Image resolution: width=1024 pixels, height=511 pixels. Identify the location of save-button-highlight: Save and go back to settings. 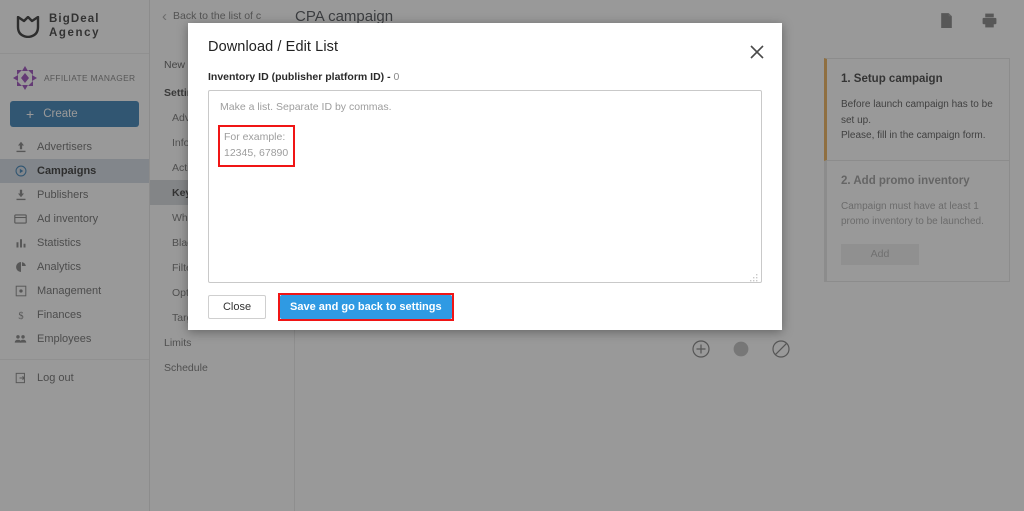
(366, 307).